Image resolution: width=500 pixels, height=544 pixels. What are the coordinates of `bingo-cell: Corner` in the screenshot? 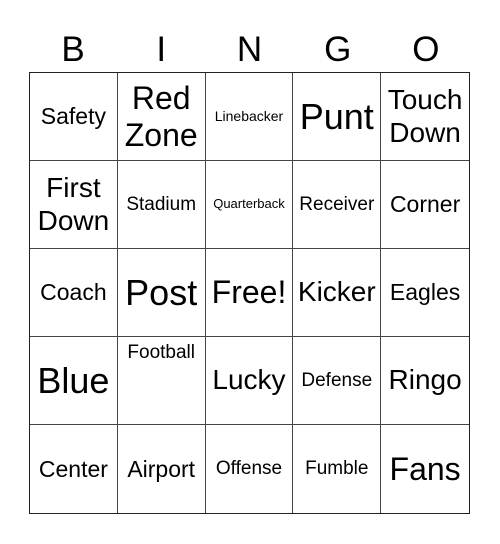 It's located at (425, 205).